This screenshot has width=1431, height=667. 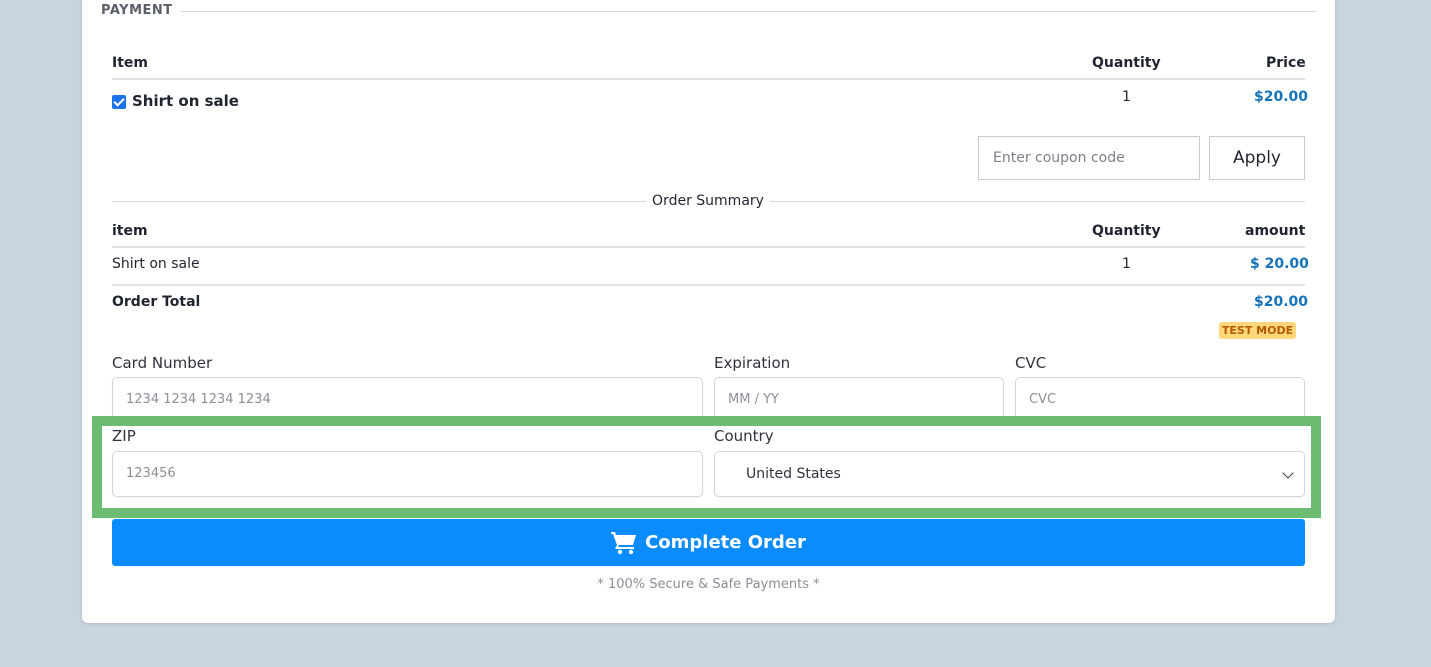 What do you see at coordinates (708, 285) in the screenshot?
I see `summary-row-rule` at bounding box center [708, 285].